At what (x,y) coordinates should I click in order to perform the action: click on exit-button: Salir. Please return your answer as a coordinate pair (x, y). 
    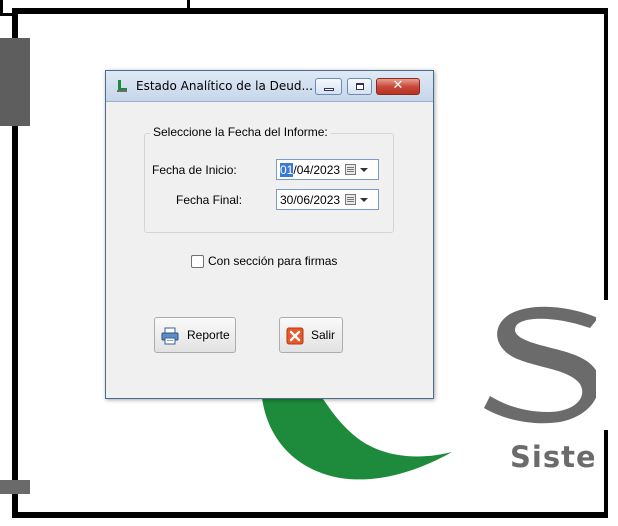
    Looking at the image, I should click on (311, 335).